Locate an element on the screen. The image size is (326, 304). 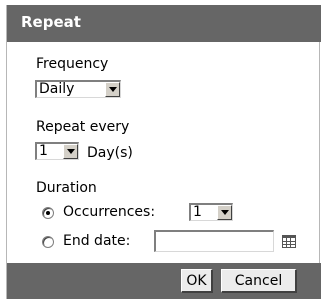
dialog-title: Repeat is located at coordinates (51, 22).